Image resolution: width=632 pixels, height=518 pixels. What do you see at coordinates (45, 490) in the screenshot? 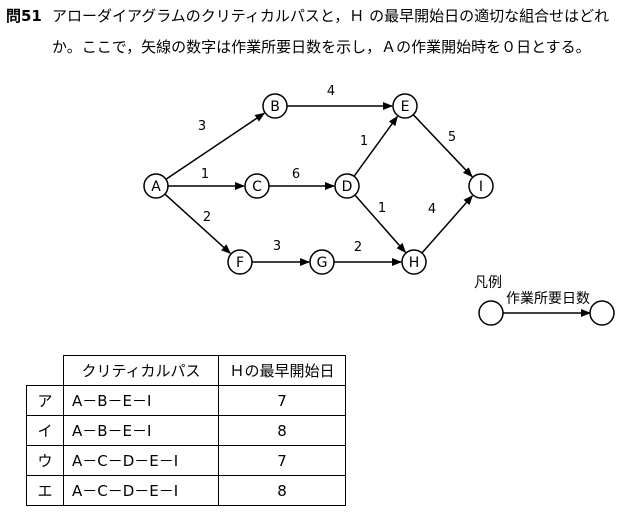
I see `choice-label: エ` at bounding box center [45, 490].